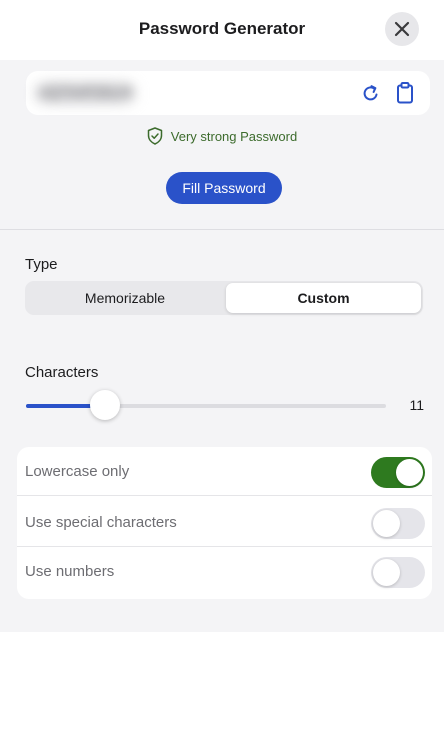  Describe the element at coordinates (70, 571) in the screenshot. I see `option-label: Use numbers` at that location.